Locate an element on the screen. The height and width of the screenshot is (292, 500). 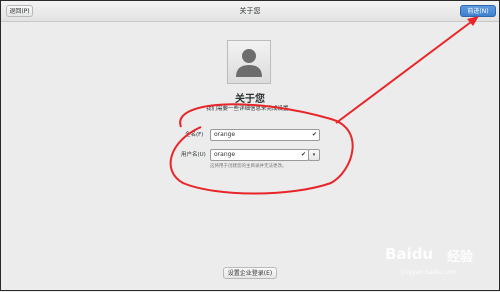
watermark-url: jingyan.baidu.com is located at coordinates (429, 272).